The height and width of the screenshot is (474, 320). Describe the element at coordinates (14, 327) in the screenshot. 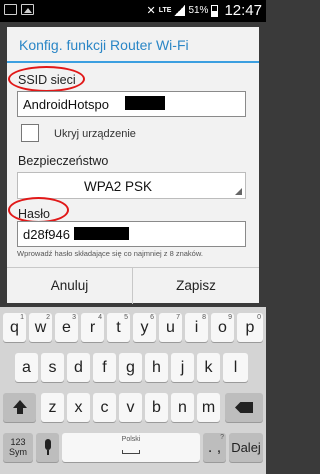

I see `key-q: 1q` at that location.